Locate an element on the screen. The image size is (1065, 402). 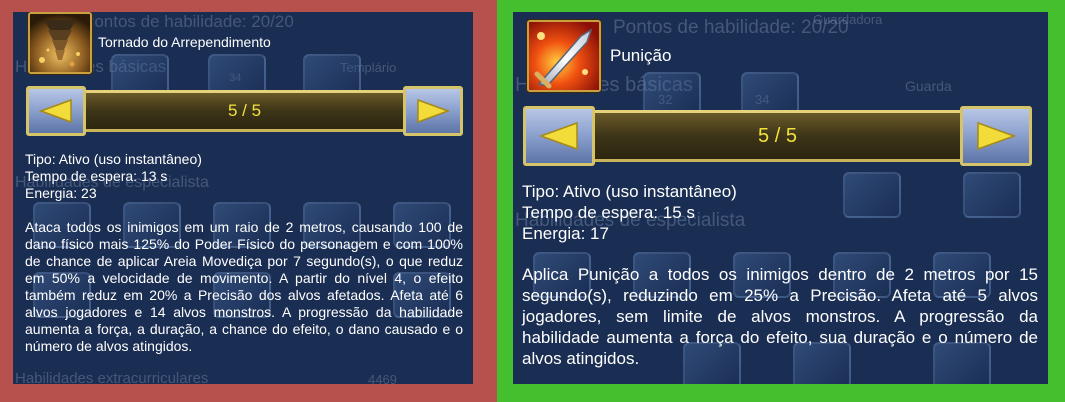
skill-energy: Energia: 17 is located at coordinates (565, 233).